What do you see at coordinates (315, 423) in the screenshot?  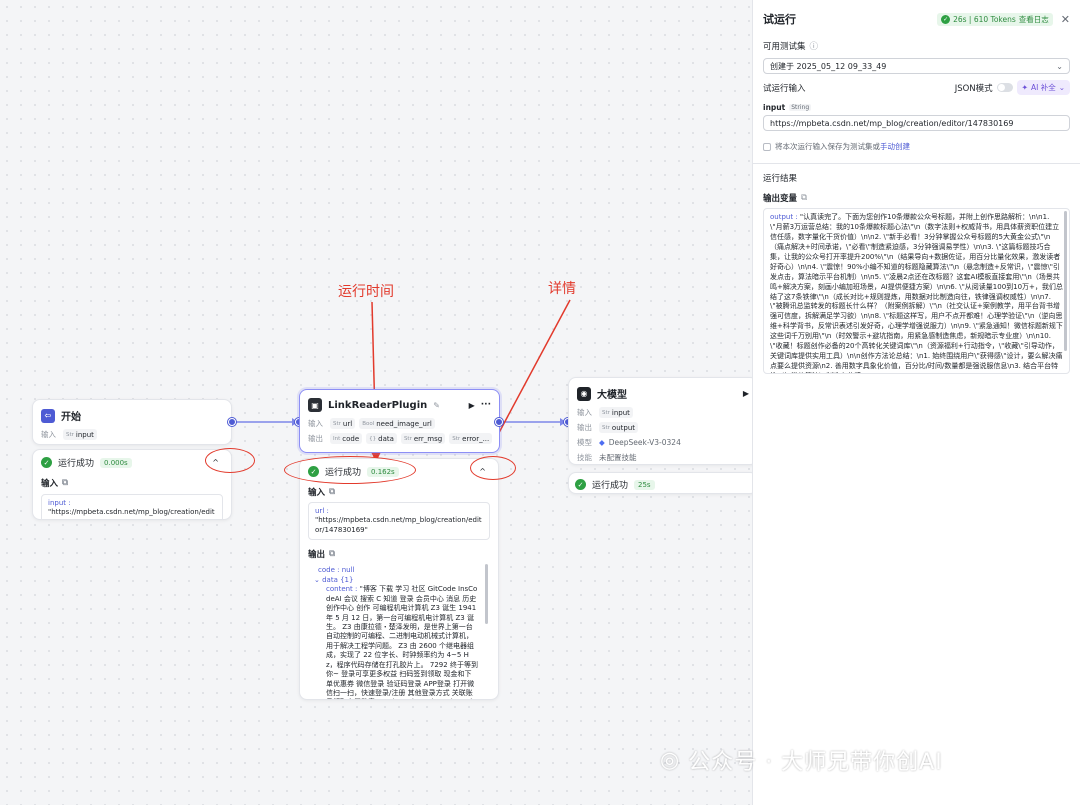 I see `plugin-input-label: 输入` at bounding box center [315, 423].